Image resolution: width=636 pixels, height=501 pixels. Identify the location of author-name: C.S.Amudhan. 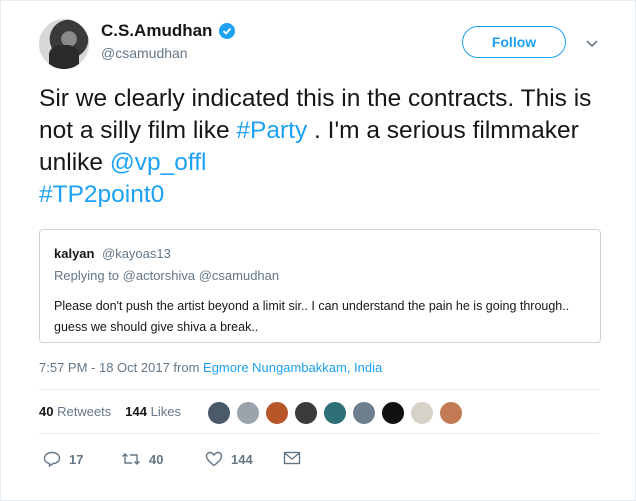
(156, 31).